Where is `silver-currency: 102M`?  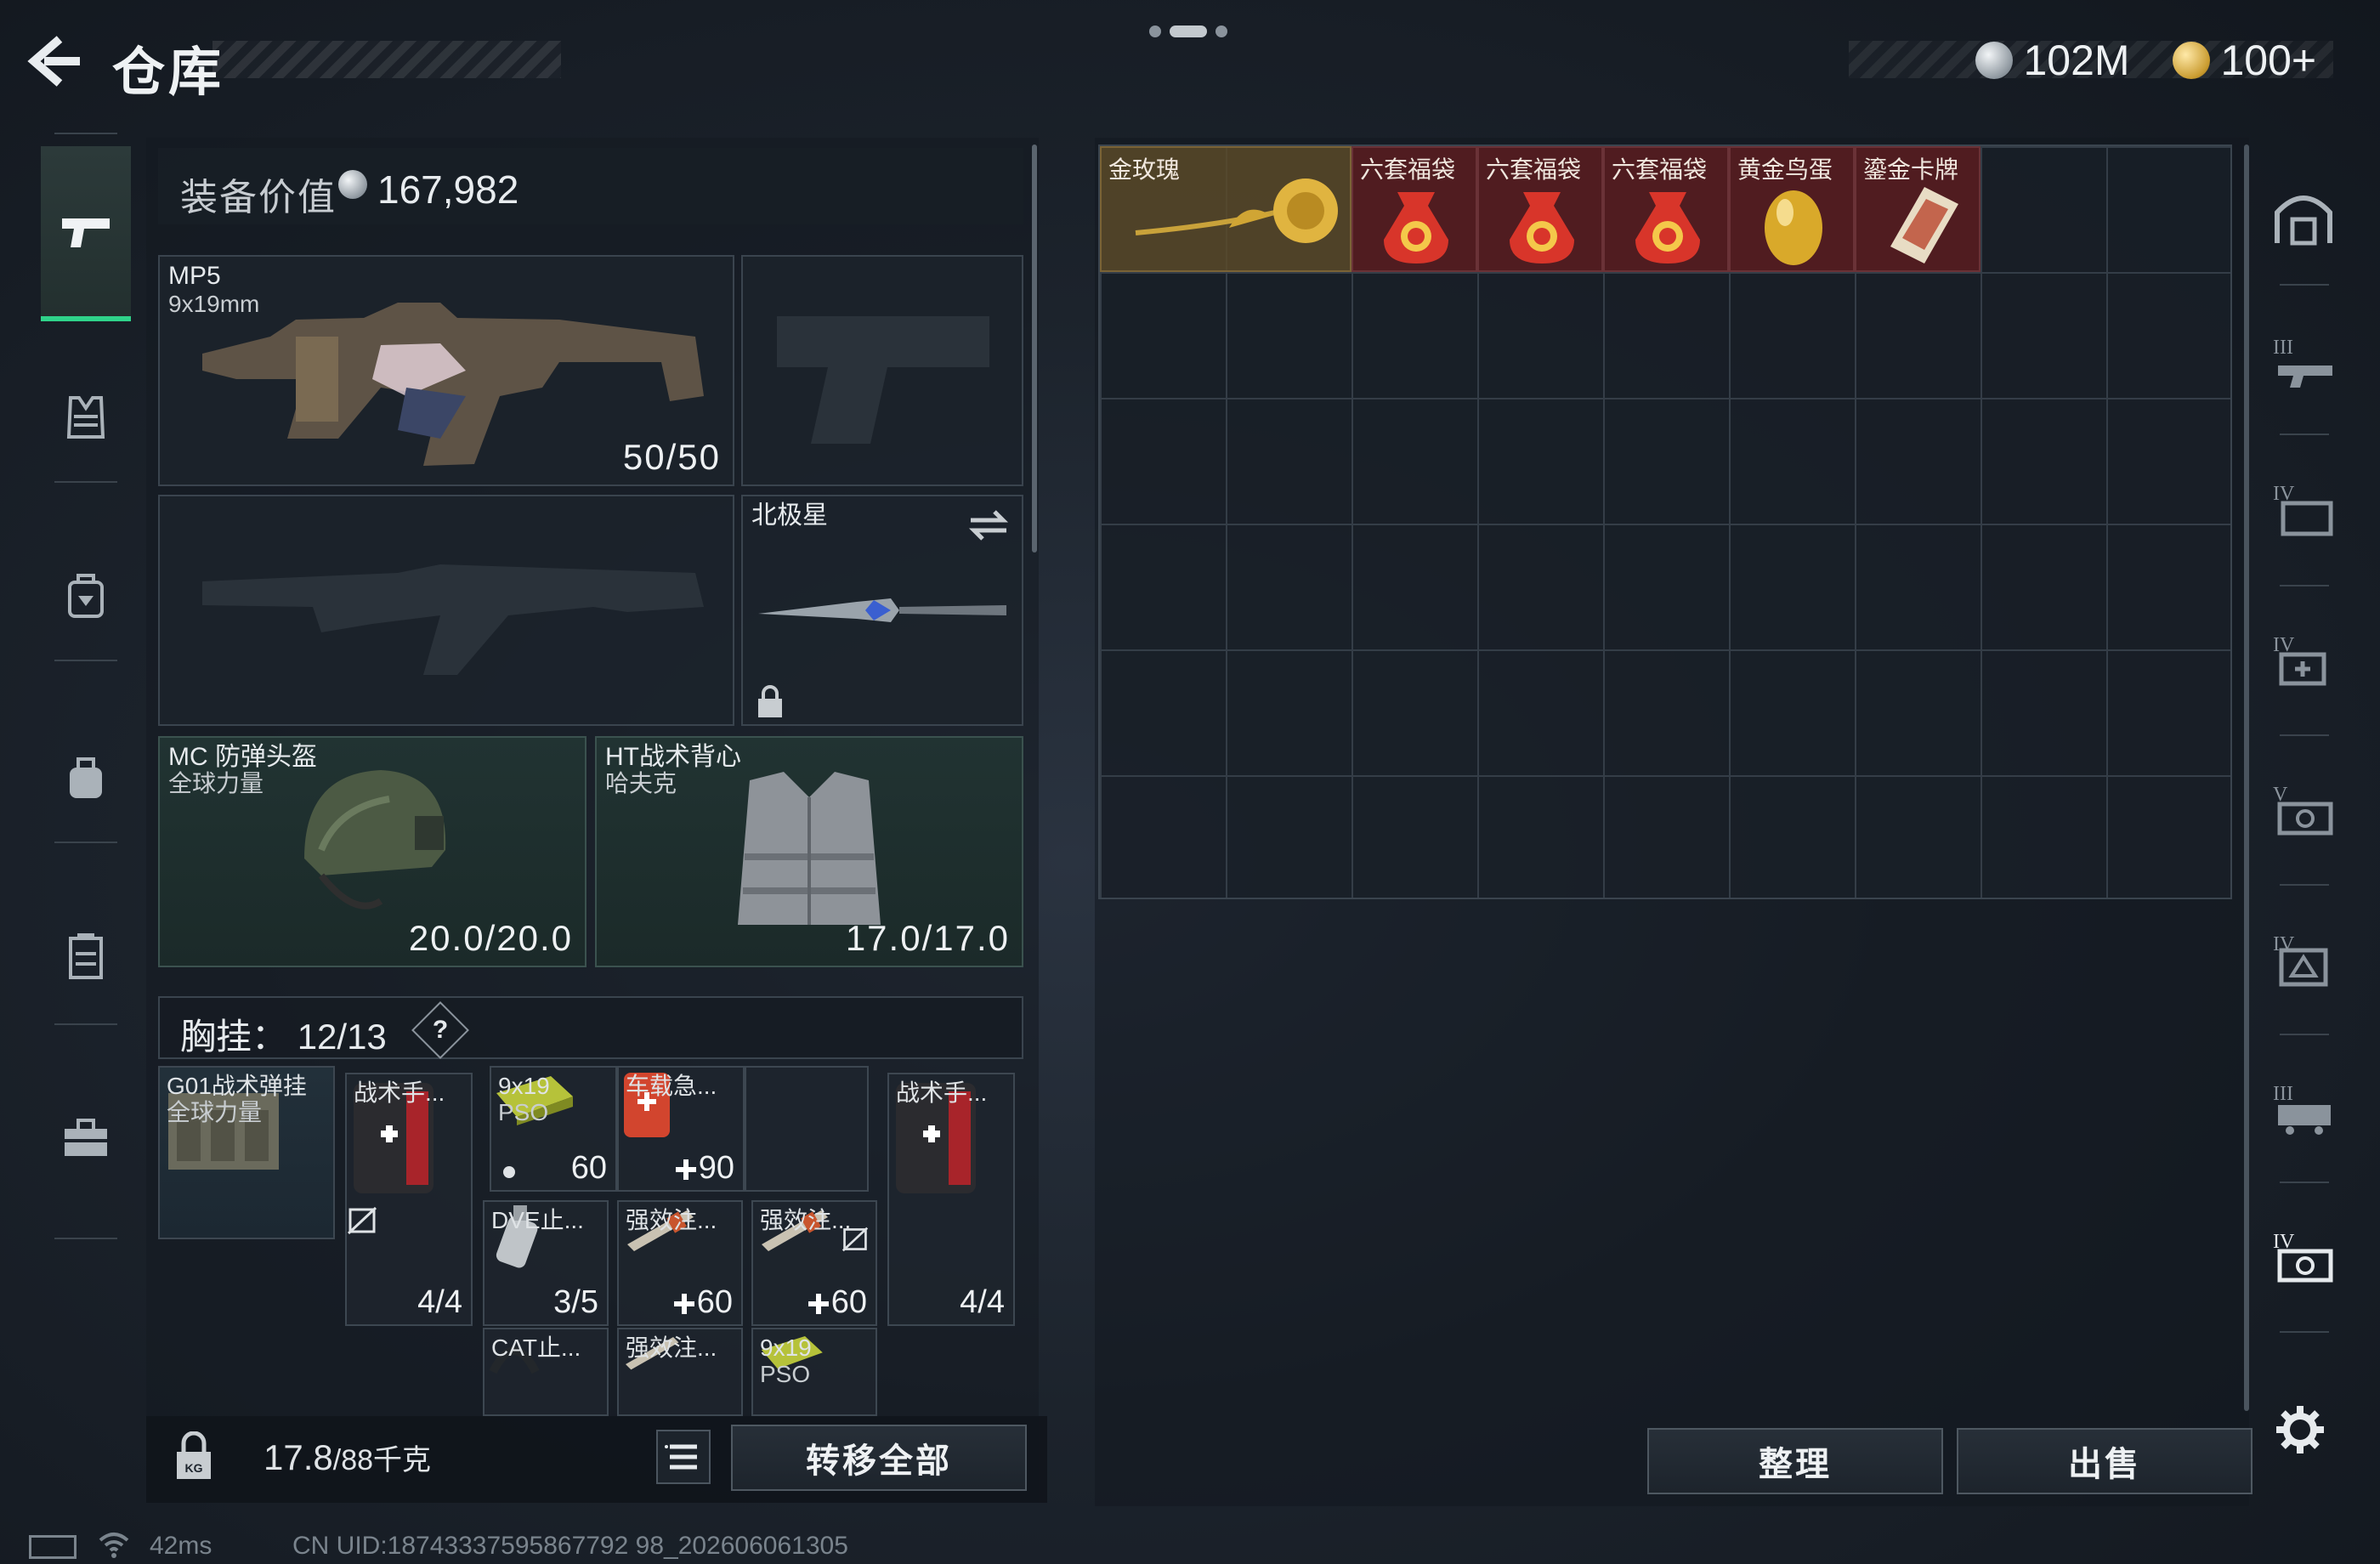
silver-currency: 102M is located at coordinates (2052, 60).